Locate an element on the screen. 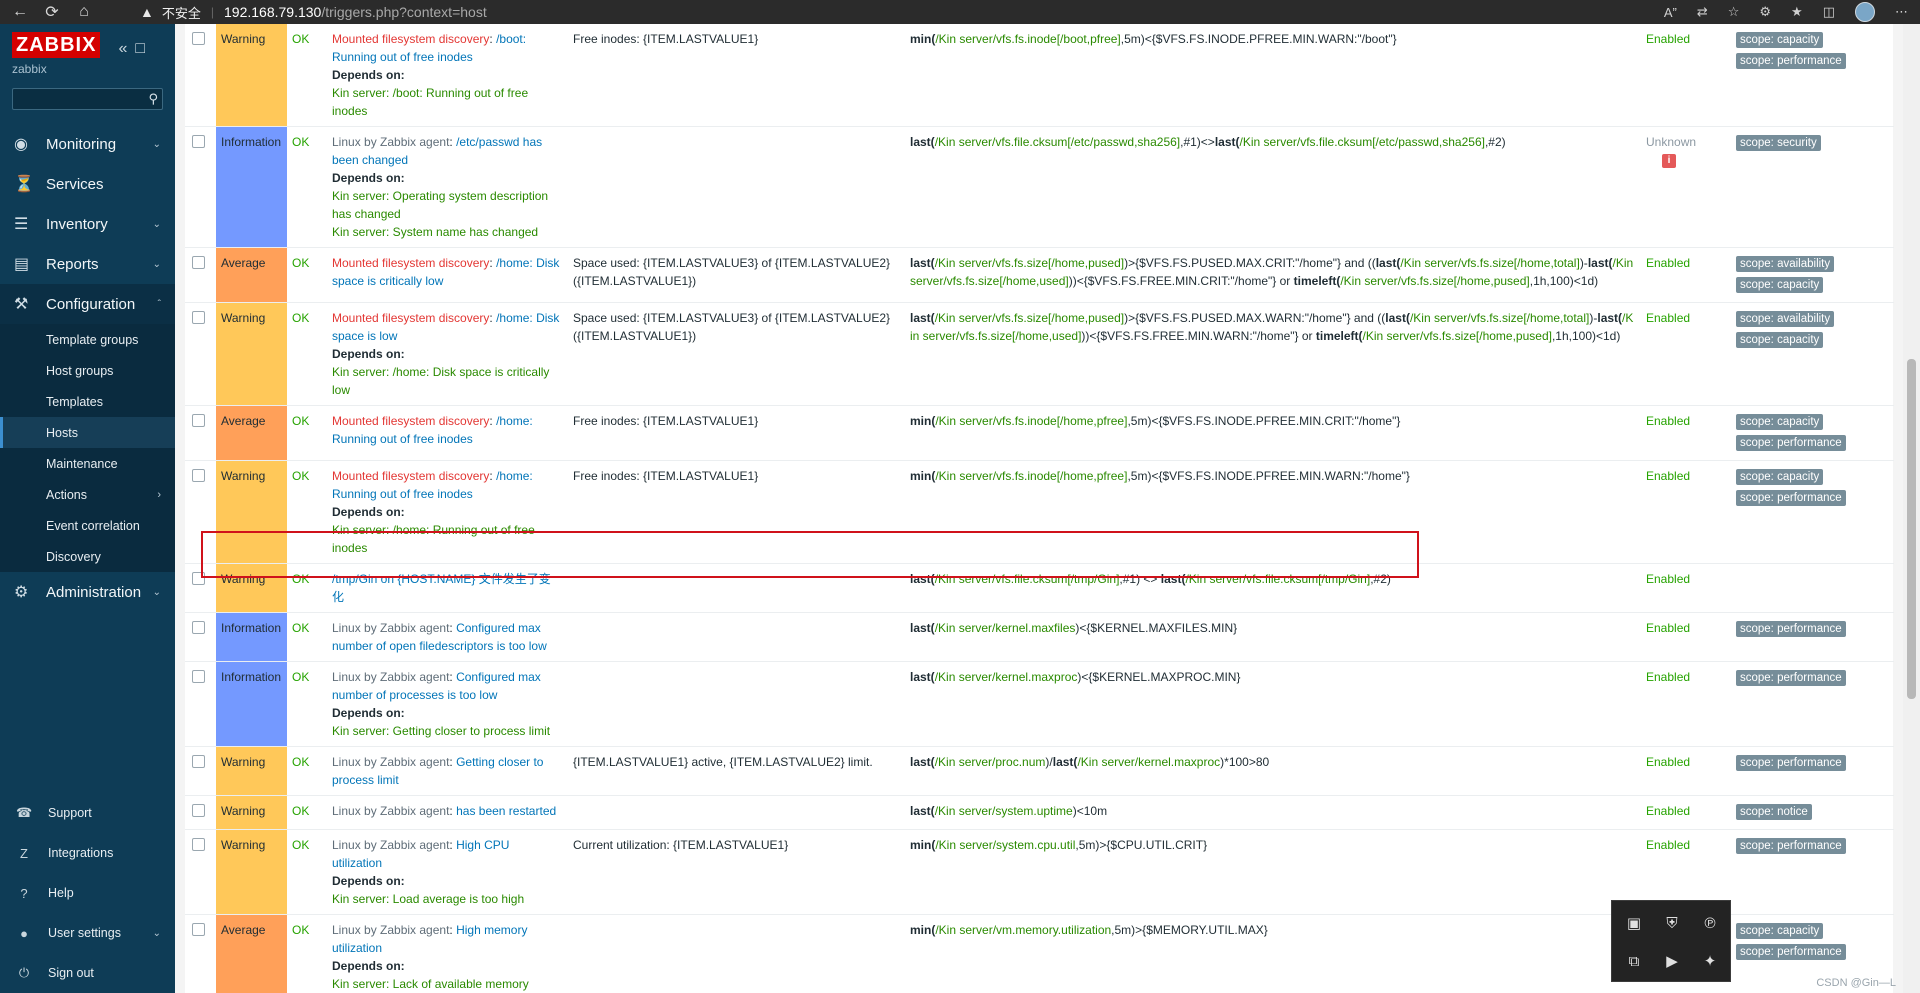 This screenshot has width=1920, height=993. menu-help: ? Help is located at coordinates (87, 893).